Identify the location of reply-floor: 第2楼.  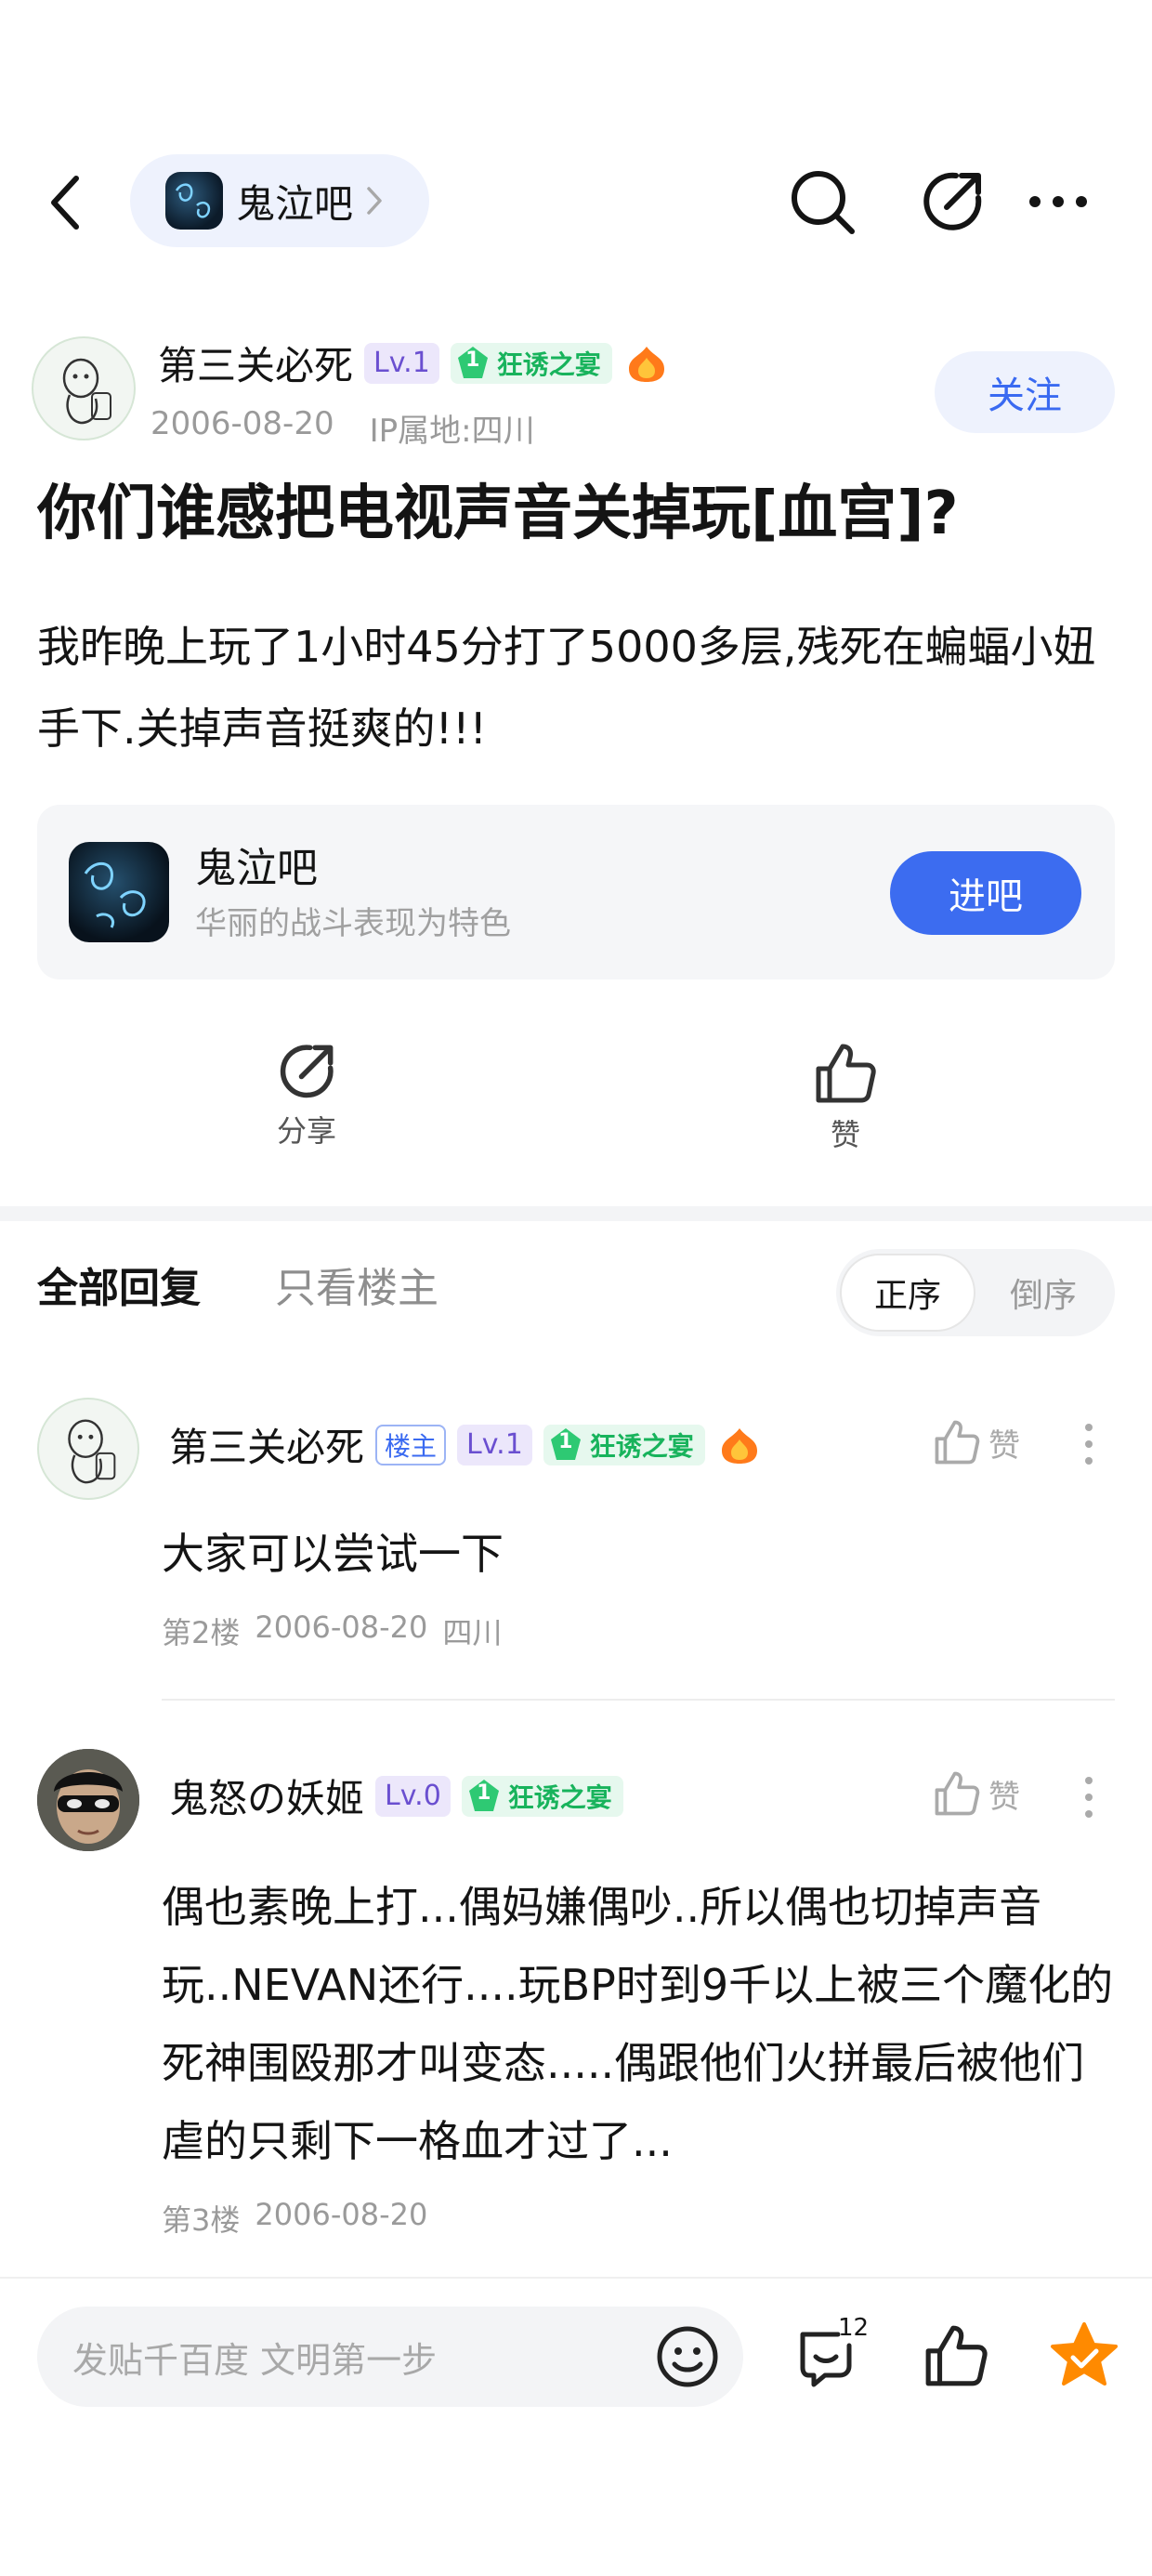
(201, 1632).